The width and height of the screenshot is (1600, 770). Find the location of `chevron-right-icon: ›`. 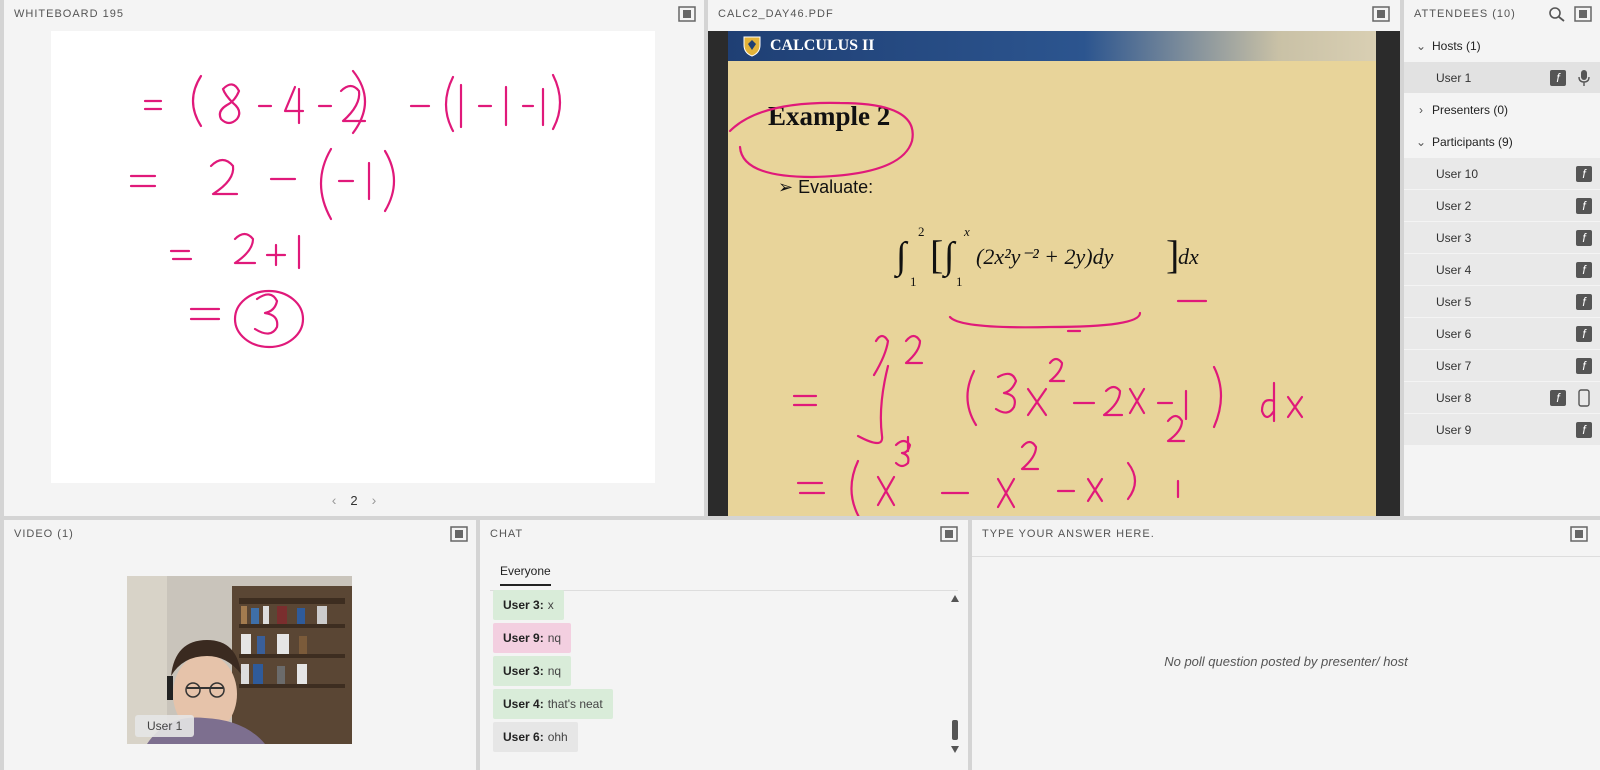

chevron-right-icon: › is located at coordinates (1421, 110).